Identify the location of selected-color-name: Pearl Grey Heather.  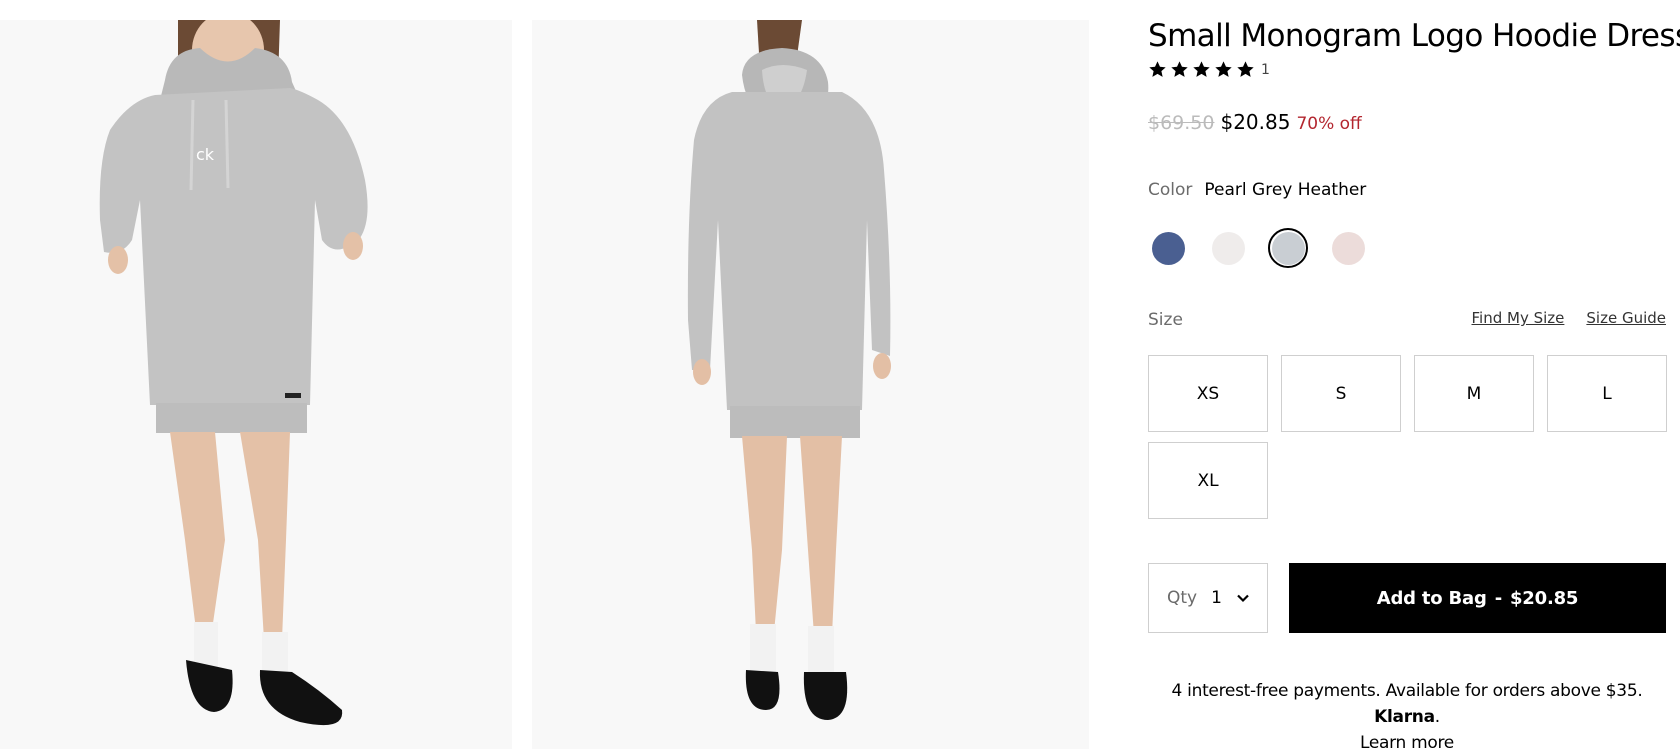
(1285, 190).